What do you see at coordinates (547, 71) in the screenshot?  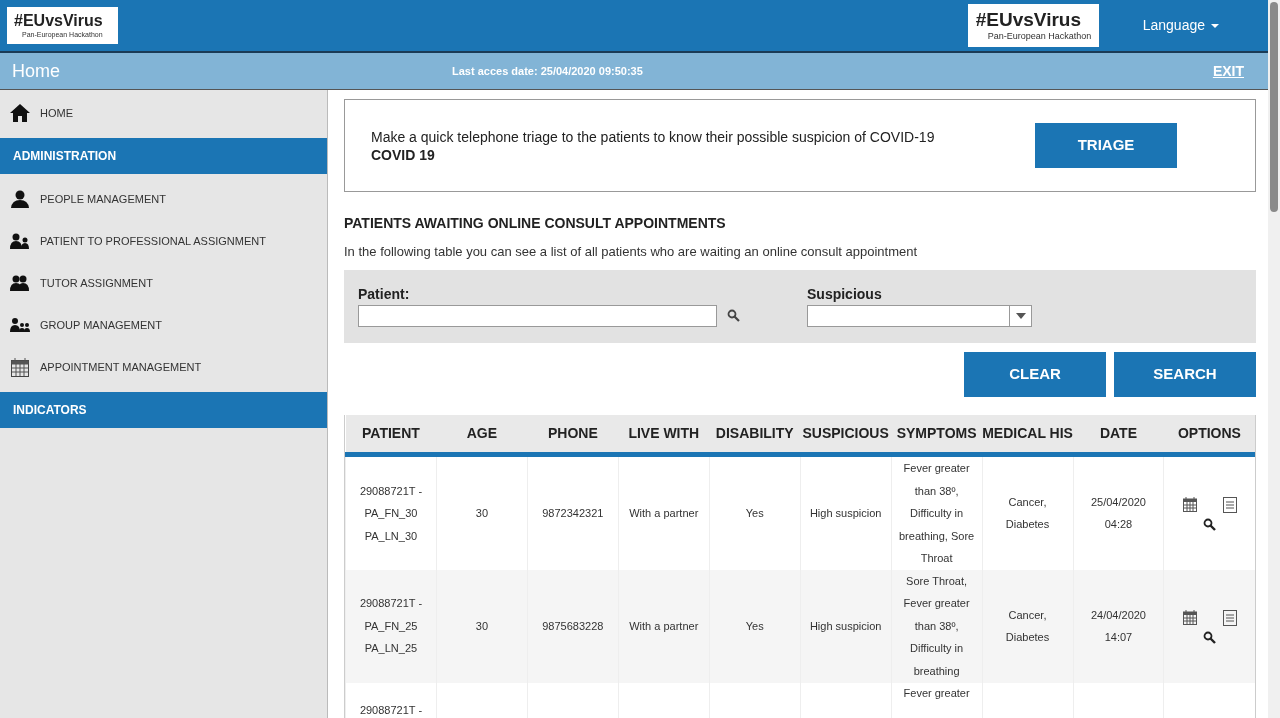 I see `last-access-date: Last acces date: 25/04/2020 09:50:35` at bounding box center [547, 71].